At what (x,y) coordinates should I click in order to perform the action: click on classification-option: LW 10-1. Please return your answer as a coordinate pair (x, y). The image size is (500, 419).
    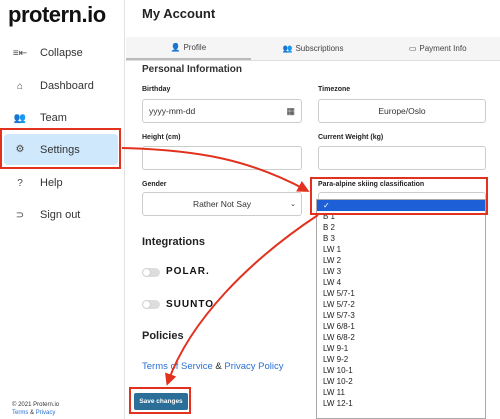
    Looking at the image, I should click on (401, 370).